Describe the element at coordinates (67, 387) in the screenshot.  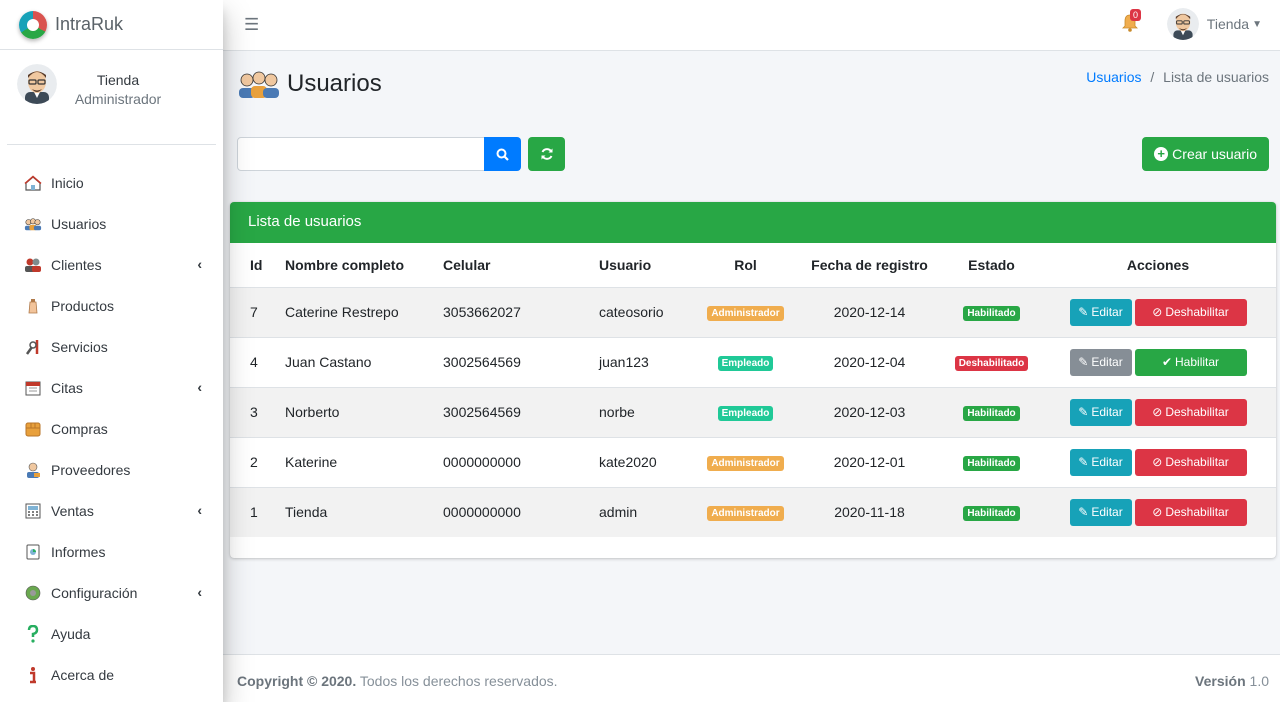
I see `sidebar-item-label: Citas` at that location.